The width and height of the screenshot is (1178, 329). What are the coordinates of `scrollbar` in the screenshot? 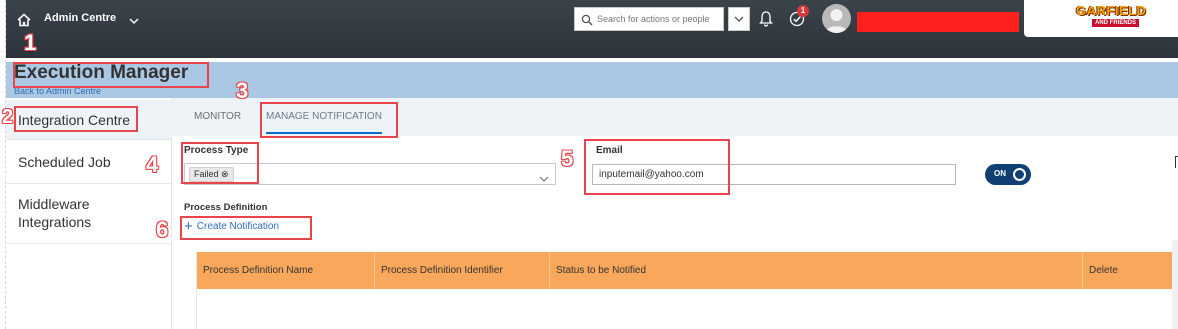 It's located at (1175, 284).